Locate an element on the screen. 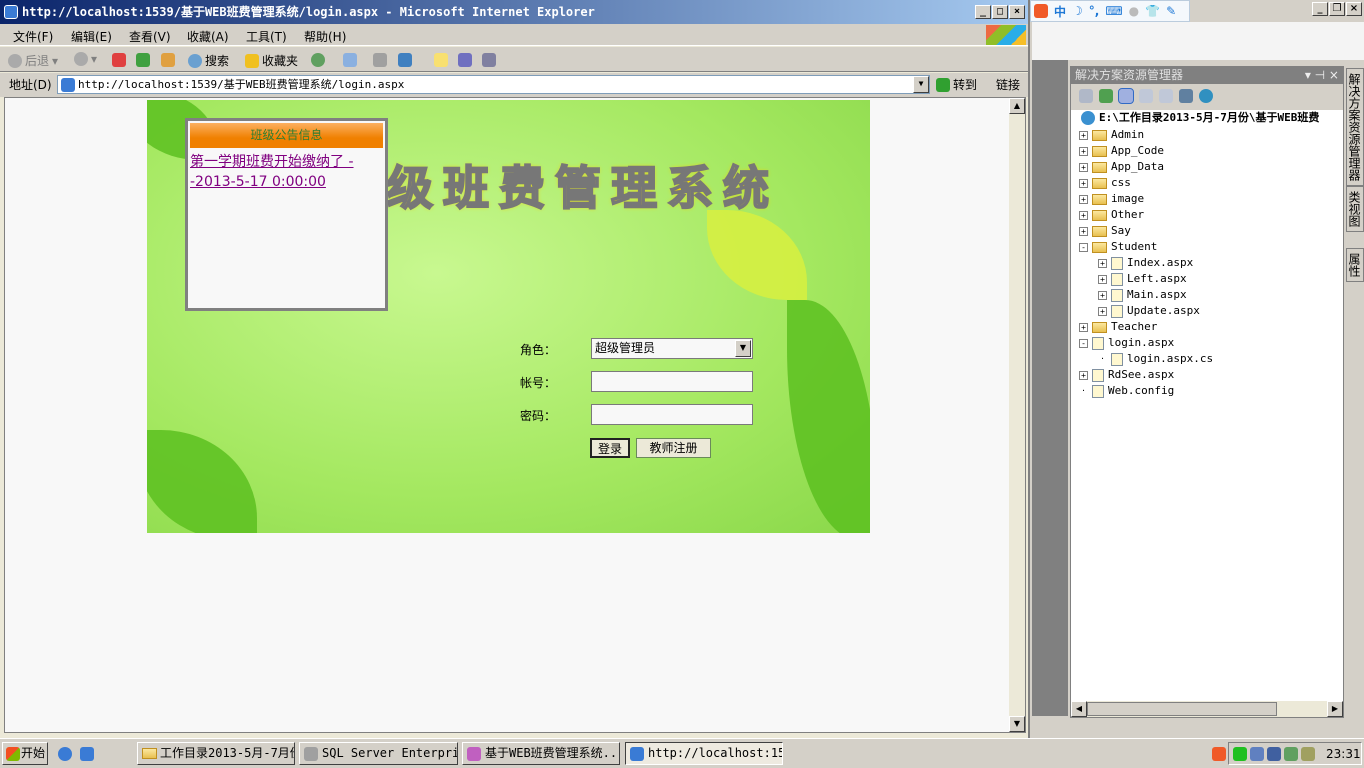 The height and width of the screenshot is (768, 1364). scroll-thumb is located at coordinates (1182, 709).